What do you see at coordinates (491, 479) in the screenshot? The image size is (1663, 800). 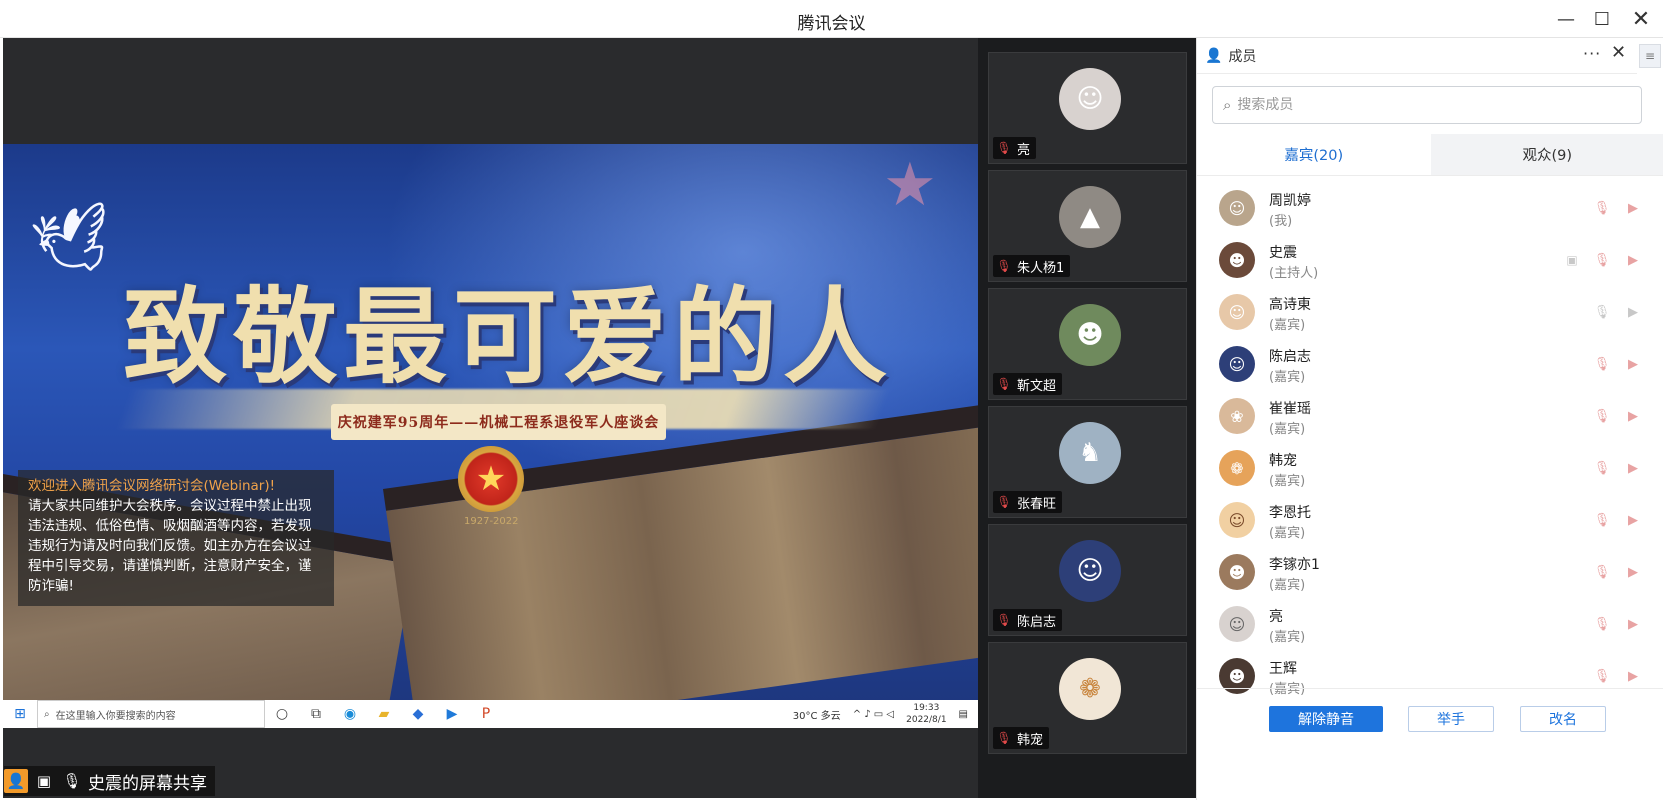 I see `army-emblem-icon: ★` at bounding box center [491, 479].